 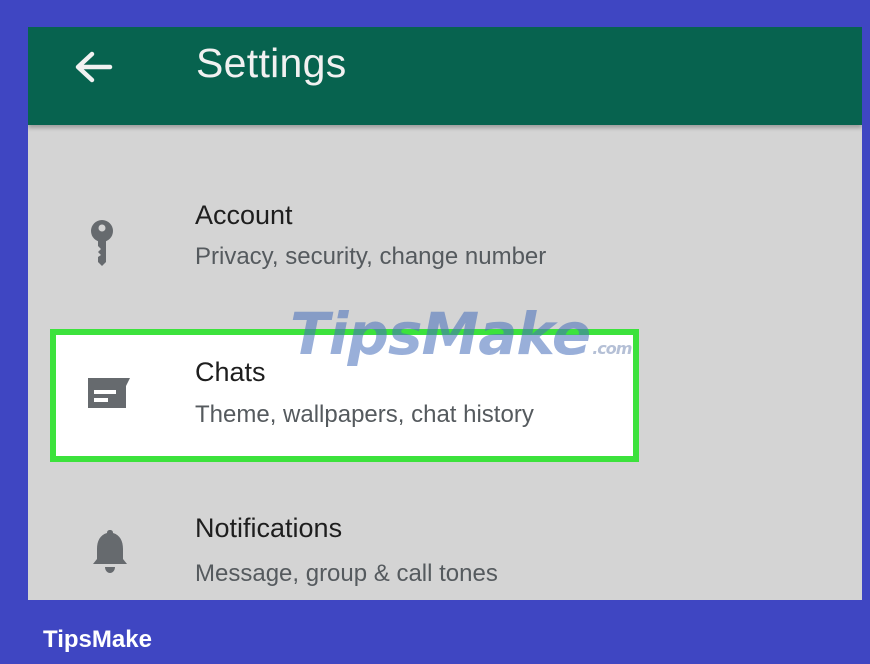 I want to click on settings-item-title: Notifications, so click(x=269, y=528).